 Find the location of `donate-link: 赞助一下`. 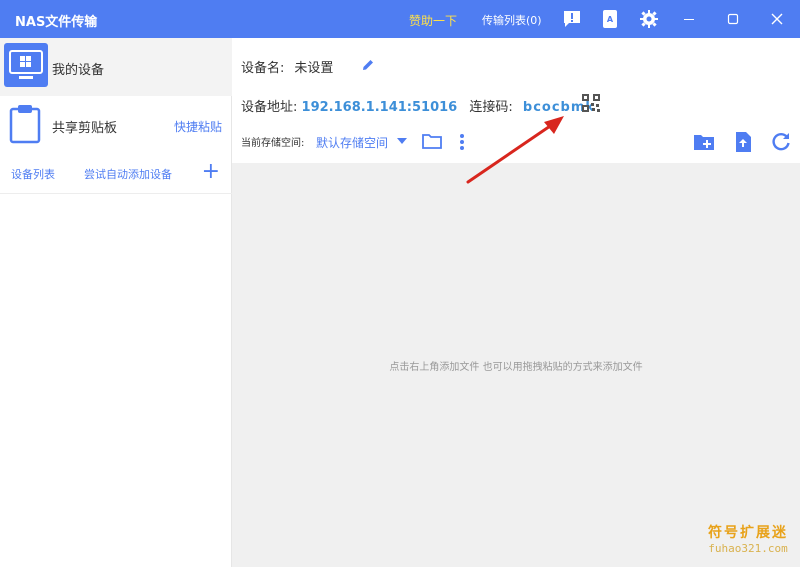

donate-link: 赞助一下 is located at coordinates (433, 20).